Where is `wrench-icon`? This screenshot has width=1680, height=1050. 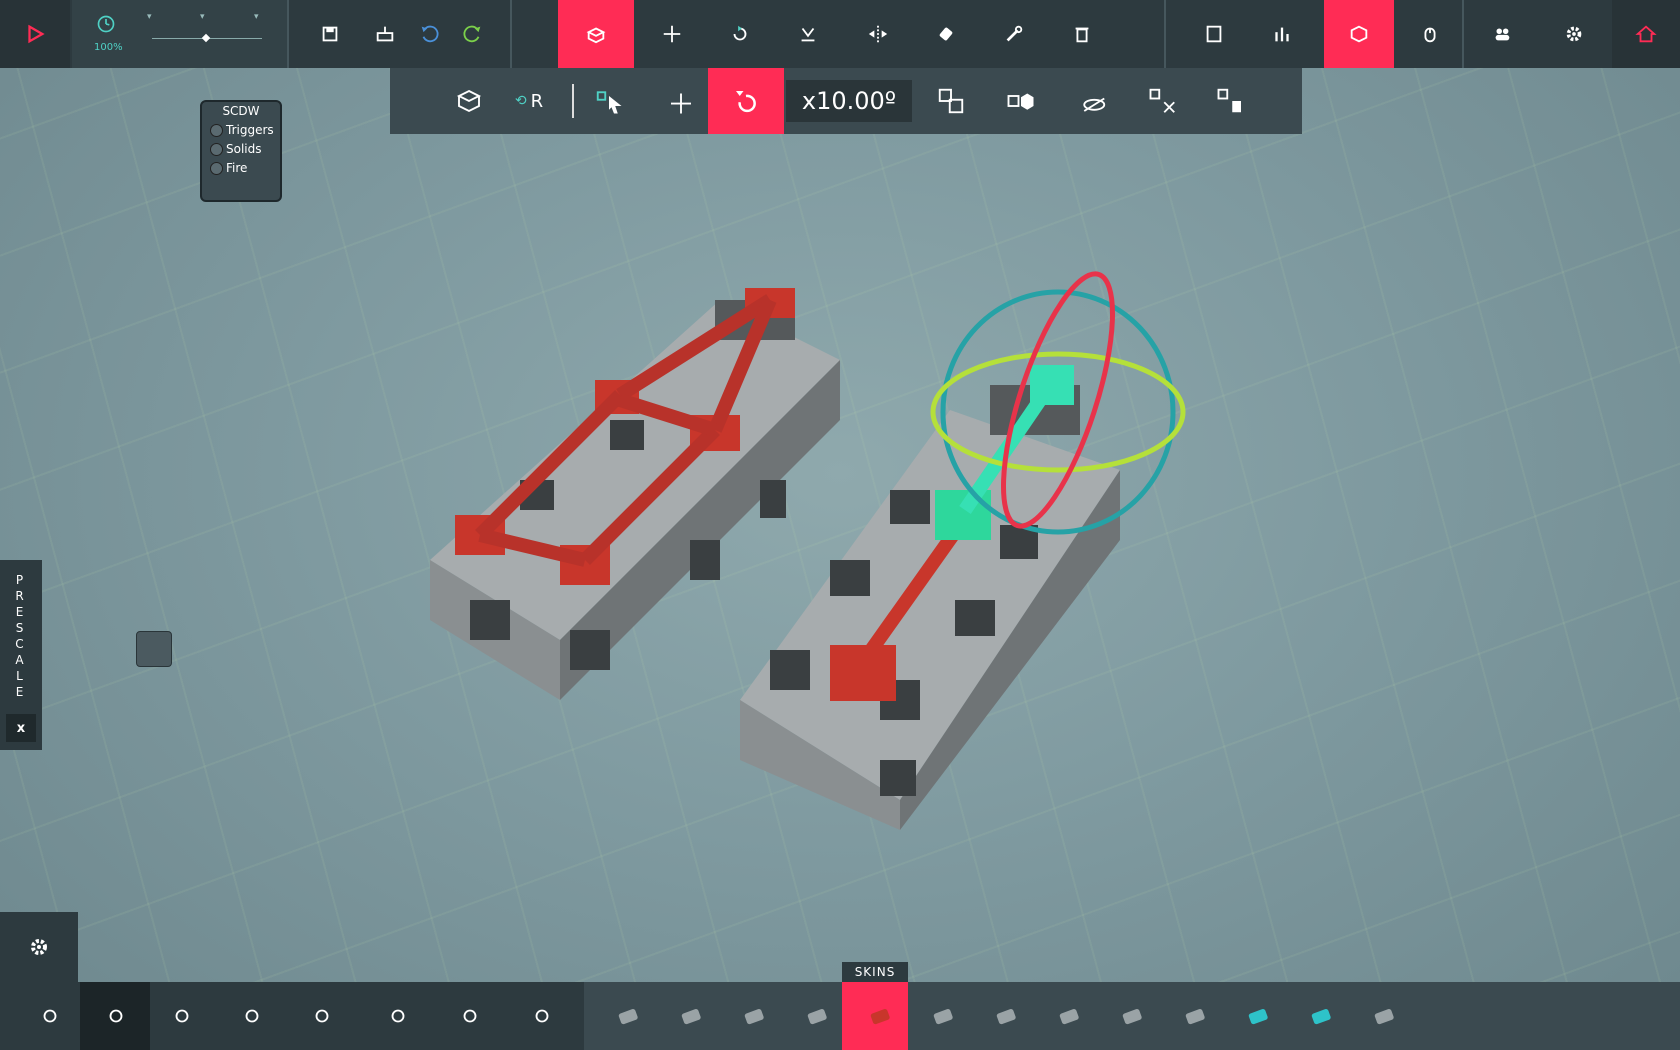 wrench-icon is located at coordinates (1014, 33).